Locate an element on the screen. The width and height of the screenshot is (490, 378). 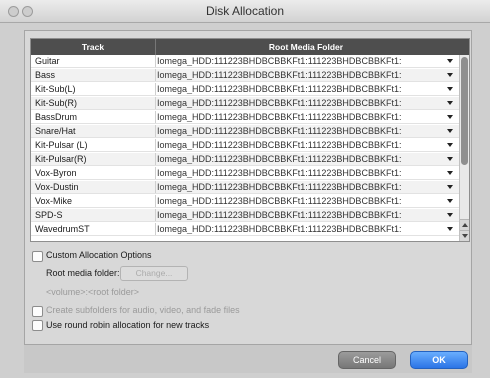
round-robin-checkbox is located at coordinates (37, 325).